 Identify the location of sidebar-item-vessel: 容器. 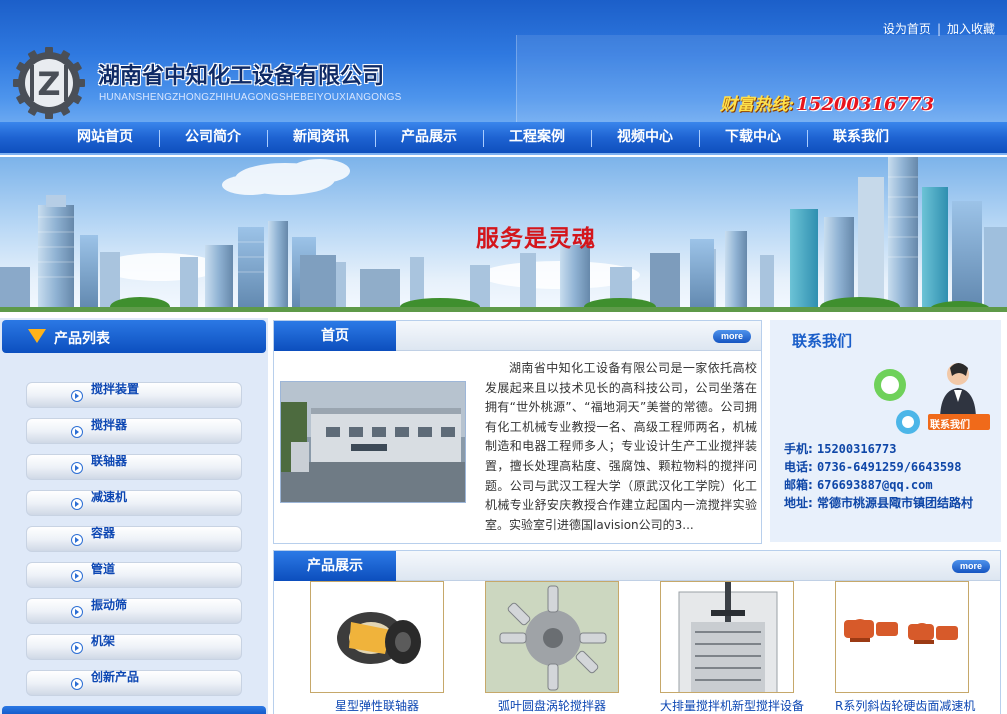
(134, 539).